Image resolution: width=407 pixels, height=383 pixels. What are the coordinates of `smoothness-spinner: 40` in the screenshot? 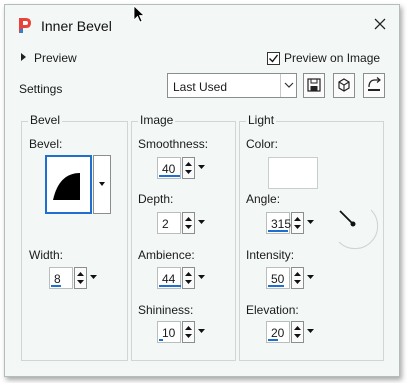 It's located at (184, 168).